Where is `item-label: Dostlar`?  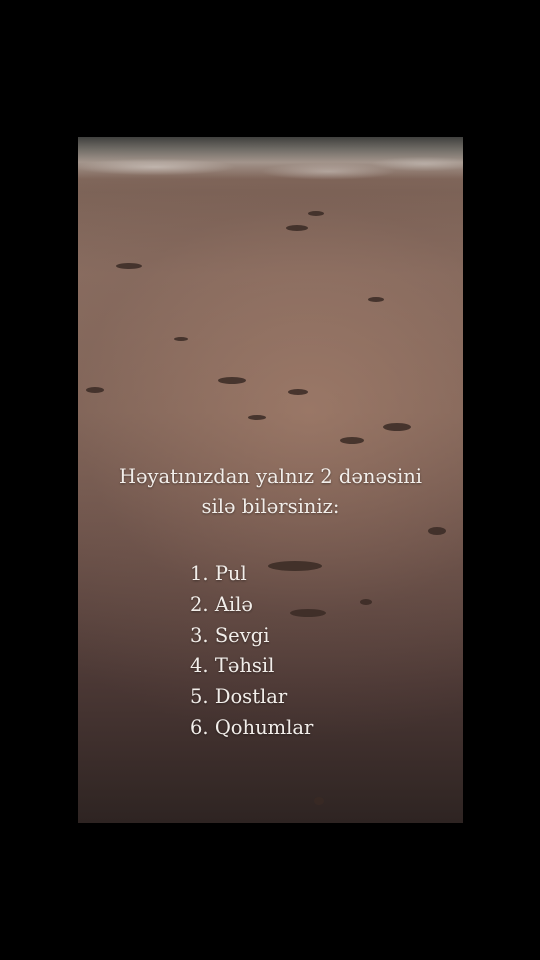
item-label: Dostlar is located at coordinates (251, 697).